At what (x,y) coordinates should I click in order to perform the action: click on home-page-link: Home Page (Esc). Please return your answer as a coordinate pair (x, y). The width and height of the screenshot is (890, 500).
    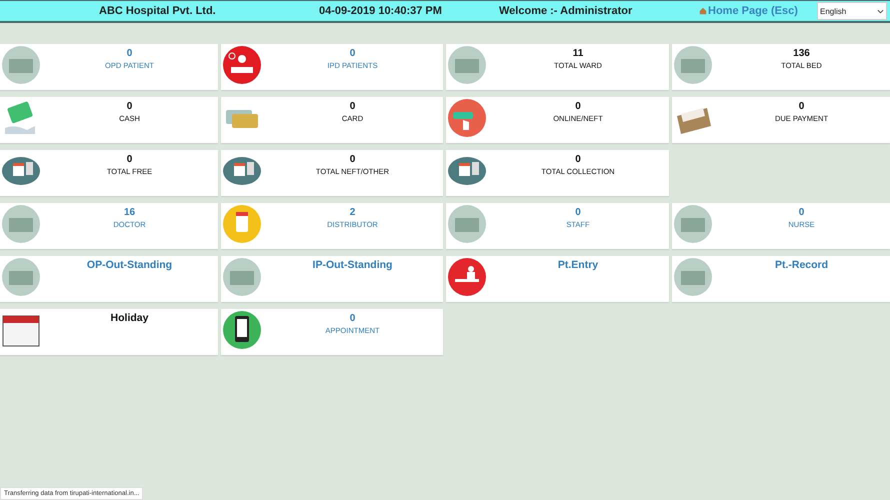
    Looking at the image, I should click on (757, 11).